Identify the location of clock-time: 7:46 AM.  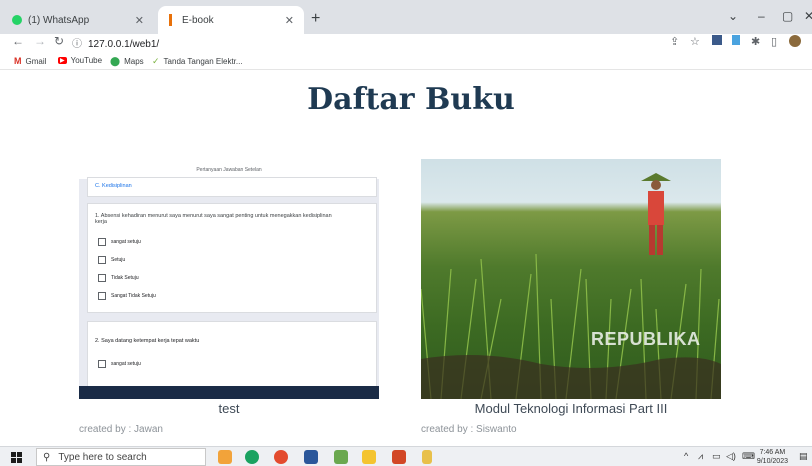
(772, 452).